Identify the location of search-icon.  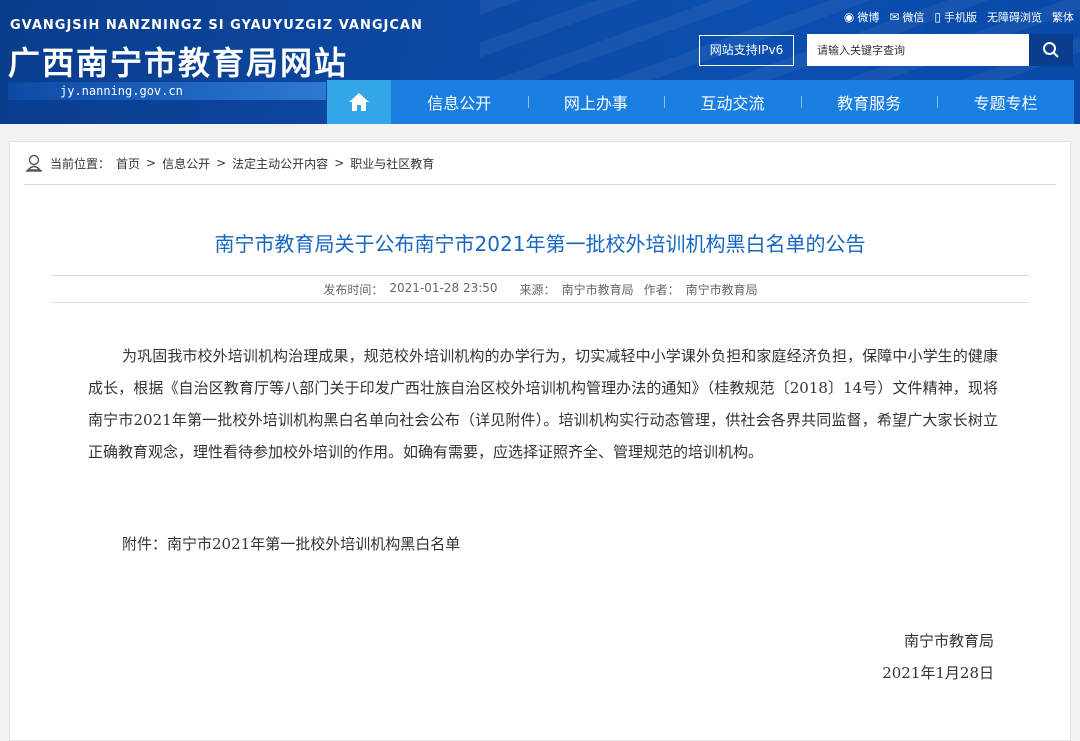
(1051, 50).